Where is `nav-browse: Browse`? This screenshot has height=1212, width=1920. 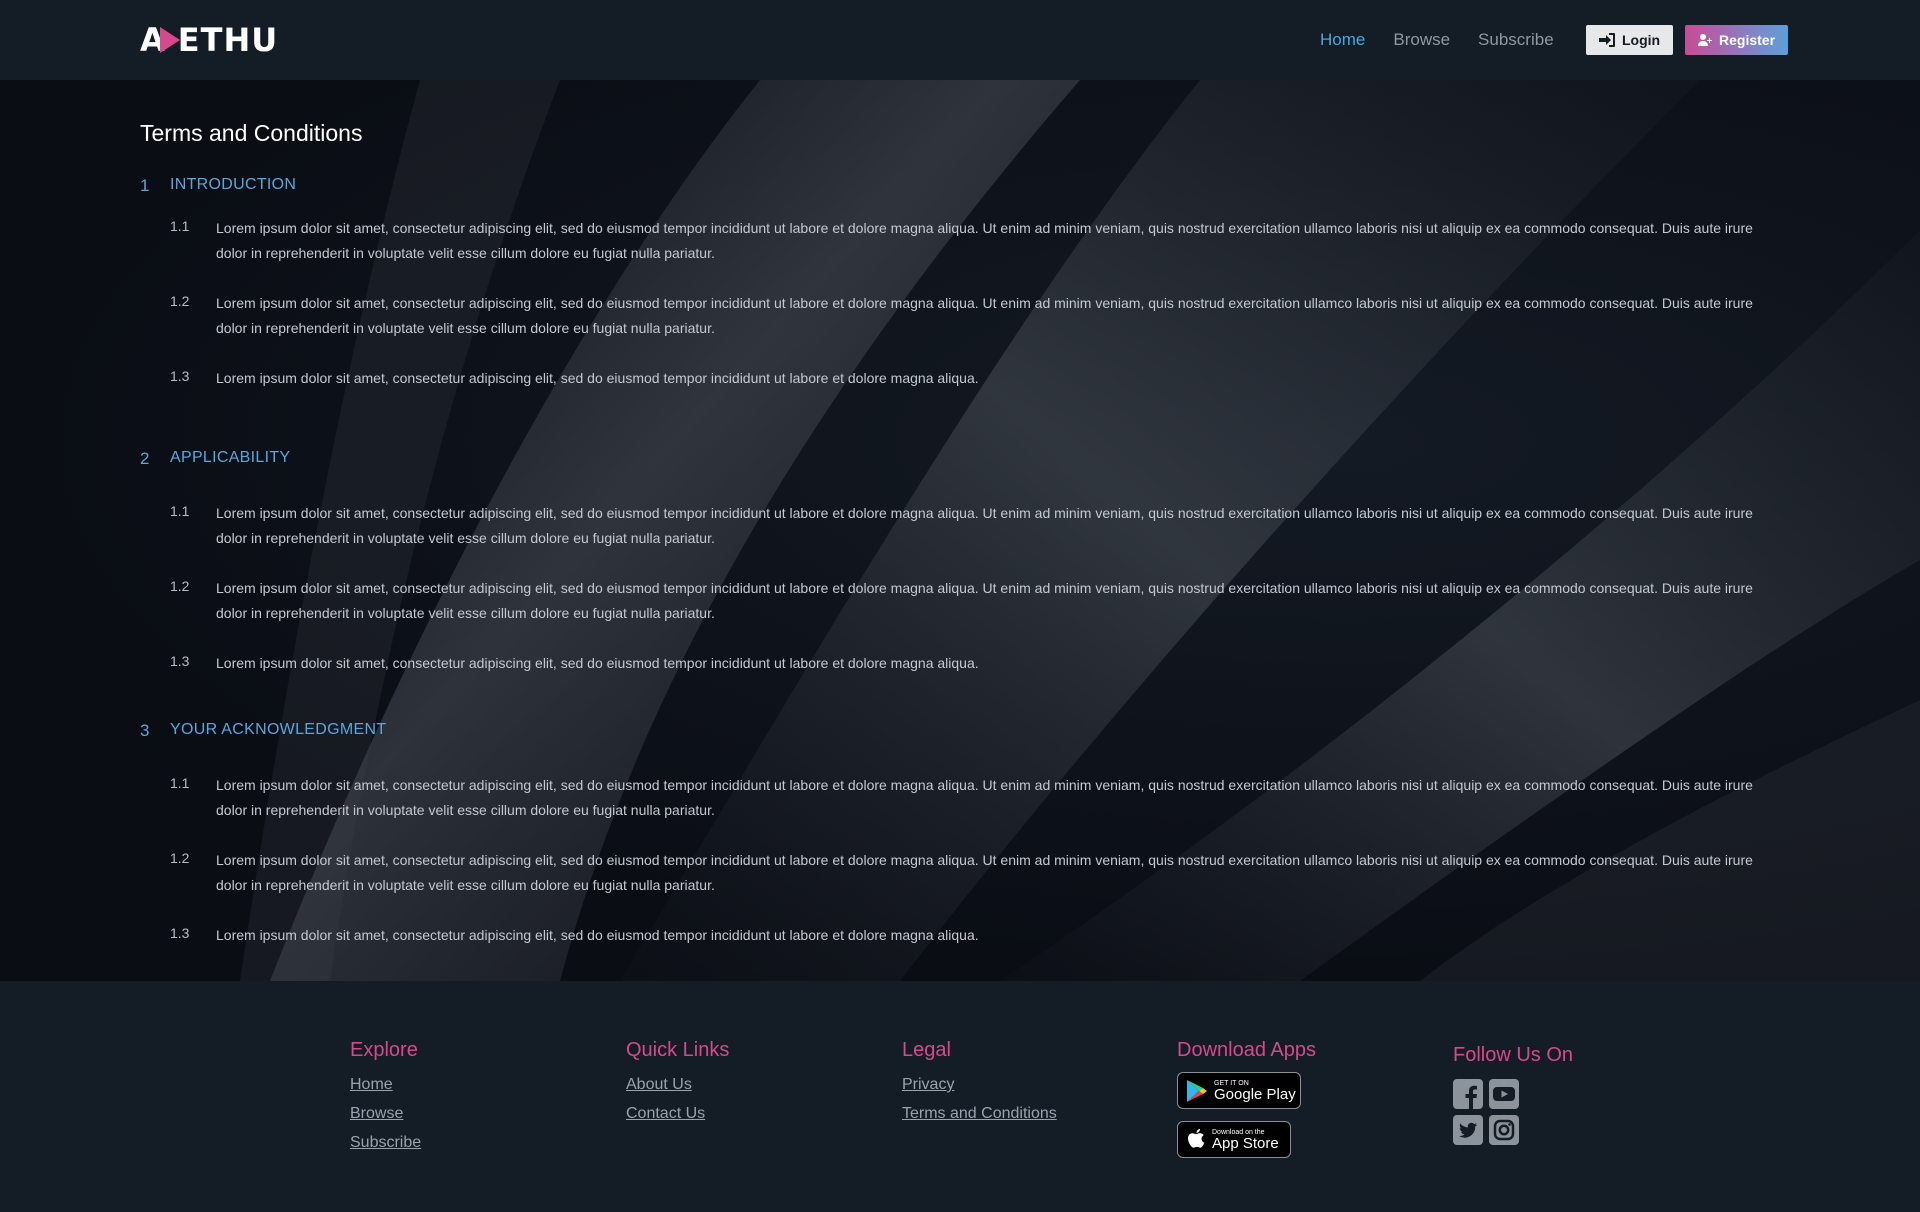 nav-browse: Browse is located at coordinates (1421, 40).